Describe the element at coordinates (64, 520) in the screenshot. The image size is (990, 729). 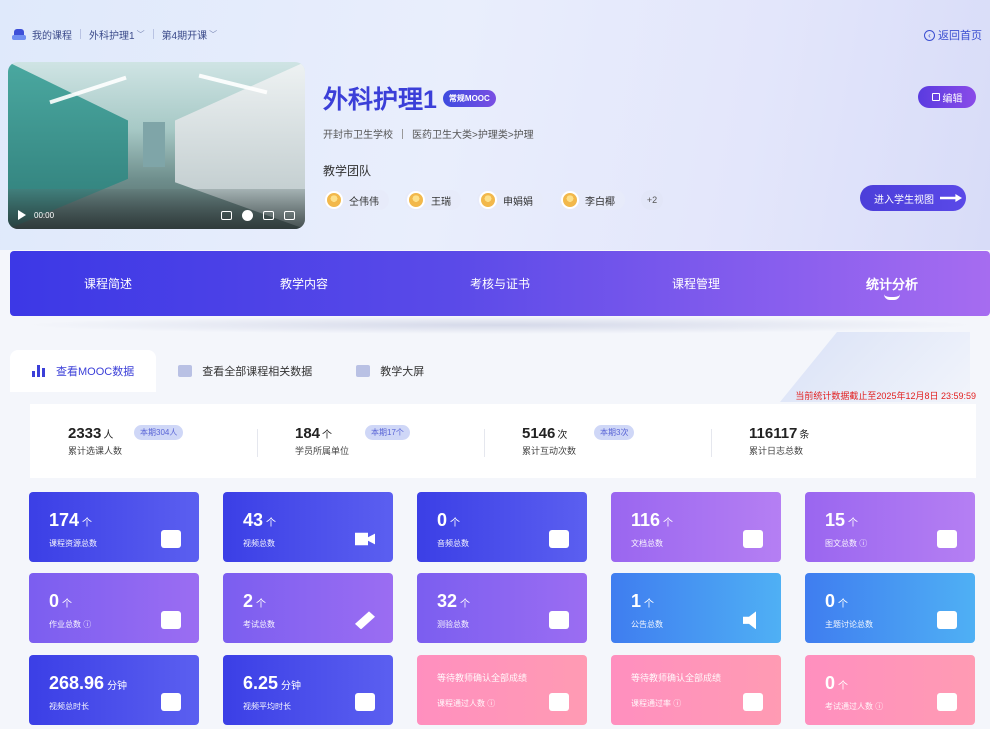
I see `card-value: 174` at that location.